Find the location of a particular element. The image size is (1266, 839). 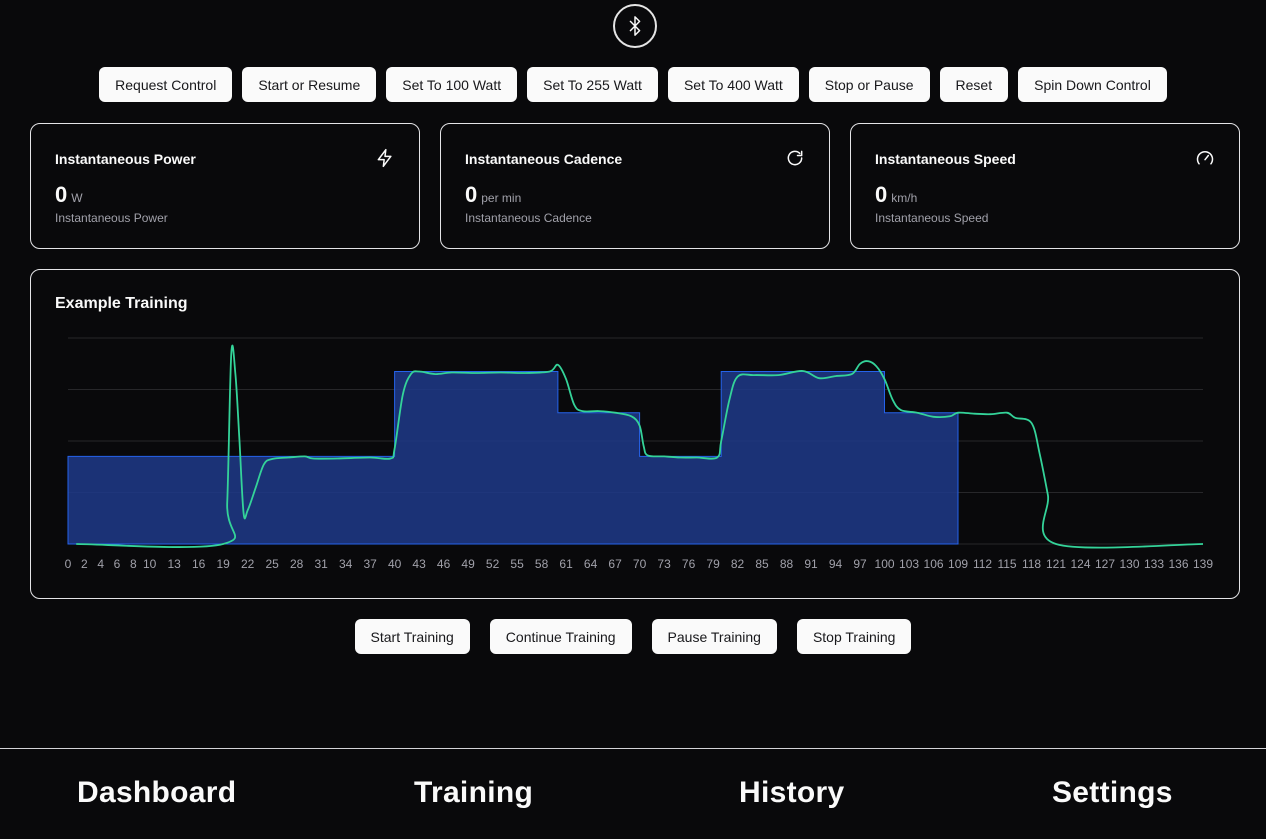

power-value-row: 0W is located at coordinates (69, 195).